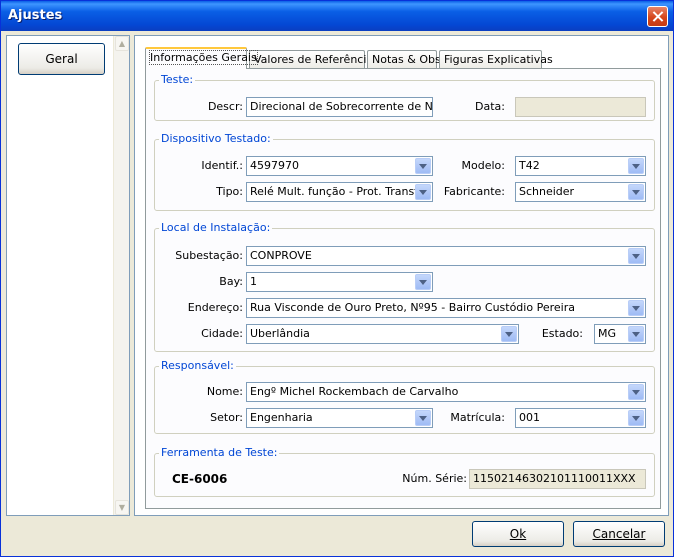  I want to click on estado-combo: MG, so click(620, 334).